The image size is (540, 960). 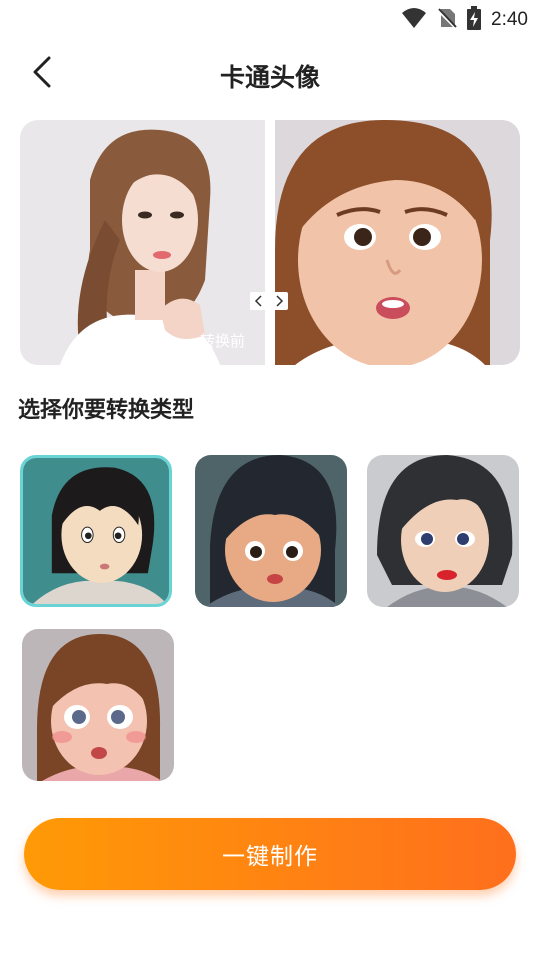 I want to click on battery-charging-icon, so click(x=474, y=20).